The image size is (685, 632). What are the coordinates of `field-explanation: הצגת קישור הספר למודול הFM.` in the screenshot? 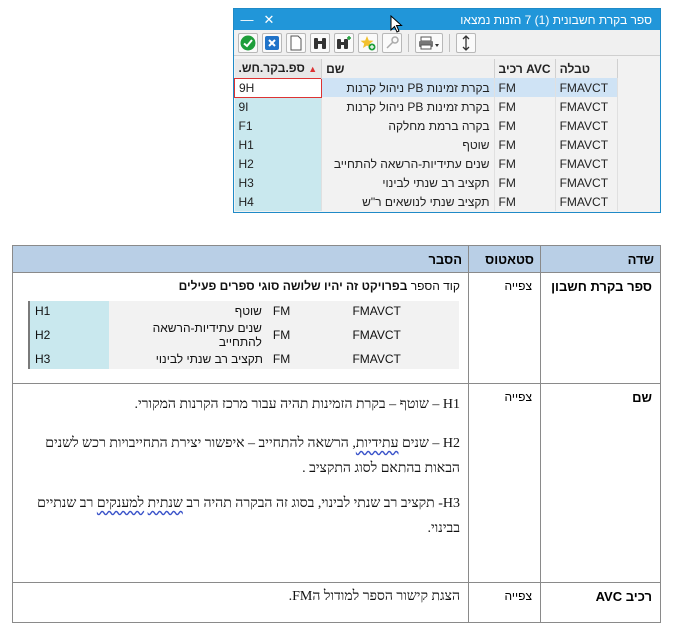 It's located at (240, 602).